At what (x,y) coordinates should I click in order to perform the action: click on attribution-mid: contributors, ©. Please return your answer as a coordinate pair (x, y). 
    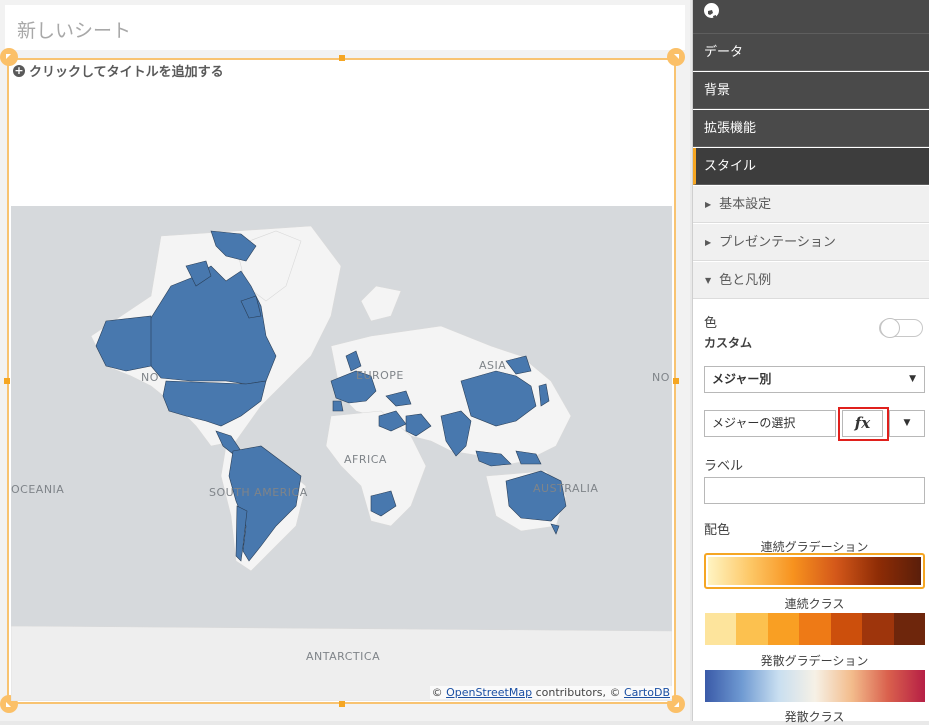
    Looking at the image, I should click on (578, 692).